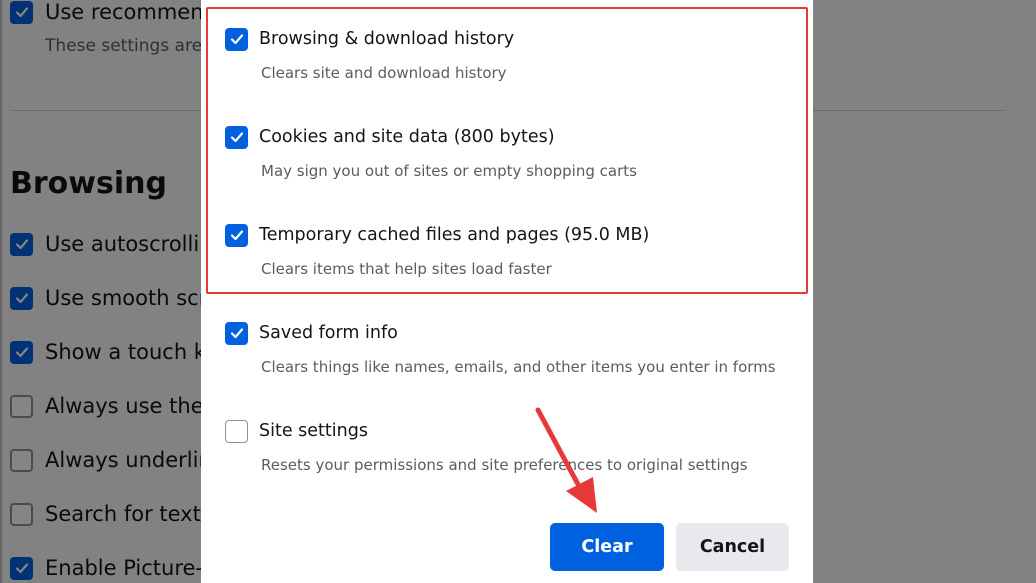 This screenshot has width=1036, height=583. Describe the element at coordinates (386, 39) in the screenshot. I see `option-label: Browsing & download history` at that location.